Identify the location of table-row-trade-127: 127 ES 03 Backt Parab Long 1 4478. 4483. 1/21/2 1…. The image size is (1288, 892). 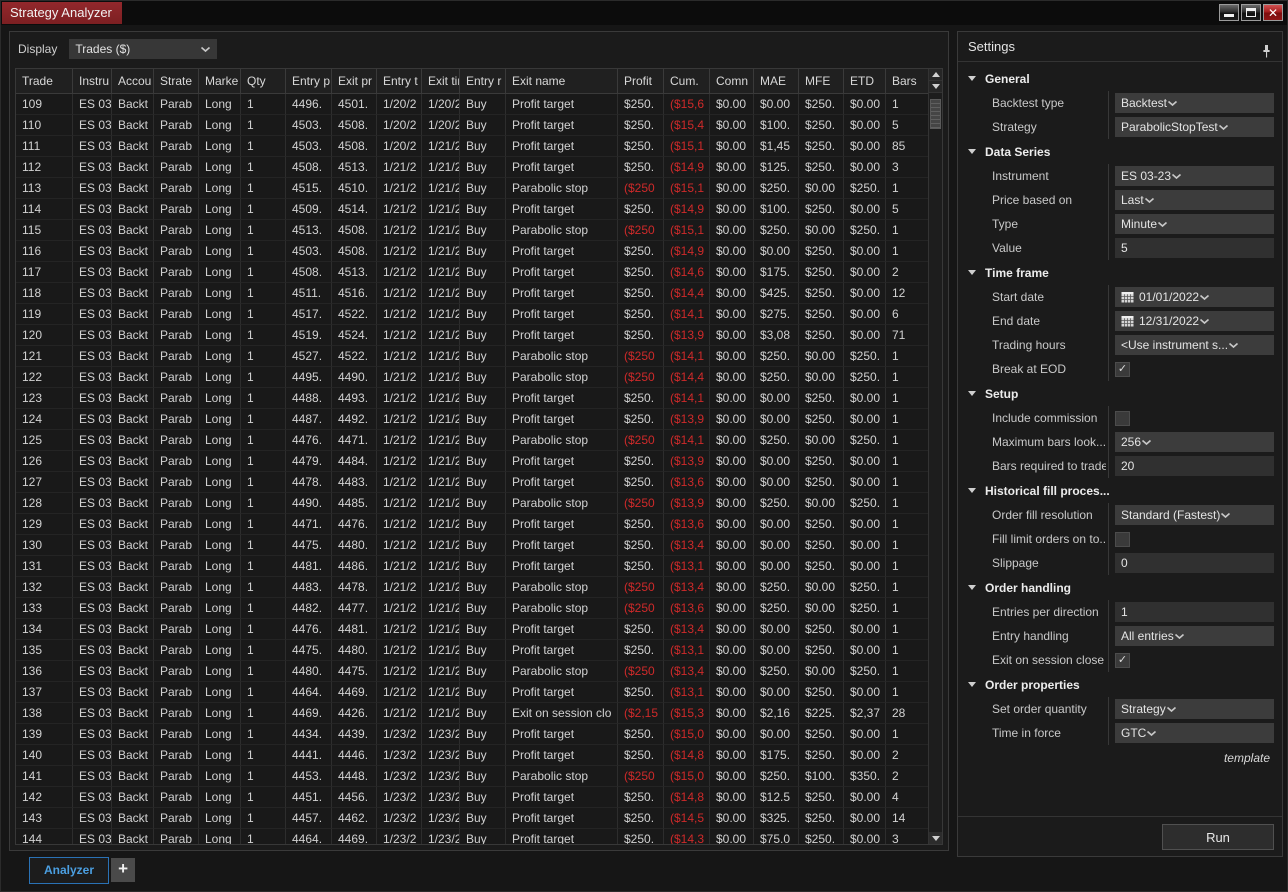
(472, 482).